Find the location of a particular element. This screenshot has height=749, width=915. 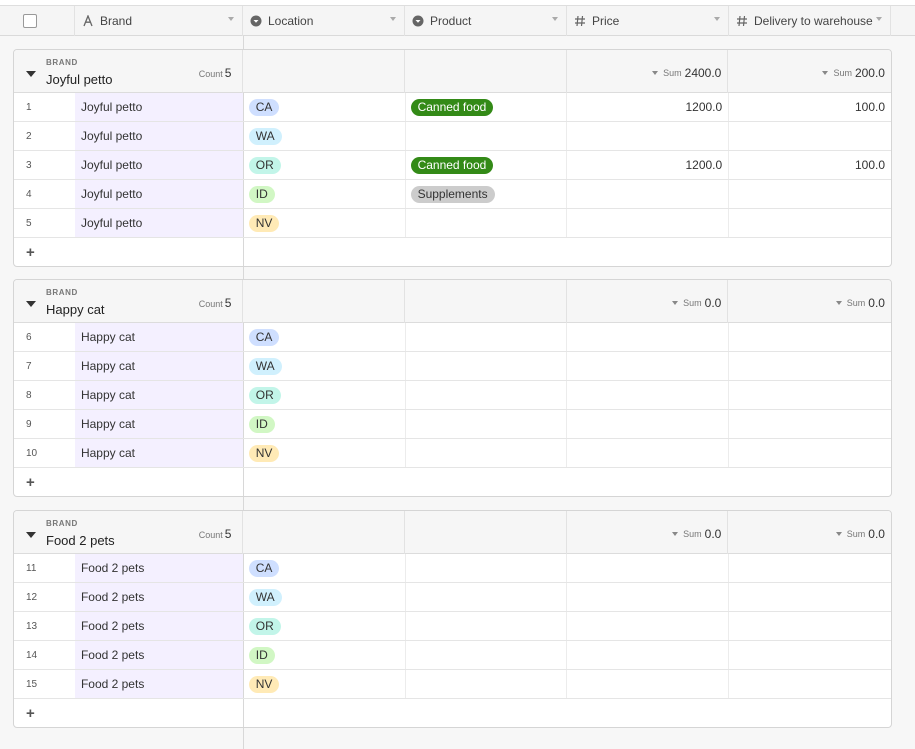

column-header-location: Location is located at coordinates (324, 20).